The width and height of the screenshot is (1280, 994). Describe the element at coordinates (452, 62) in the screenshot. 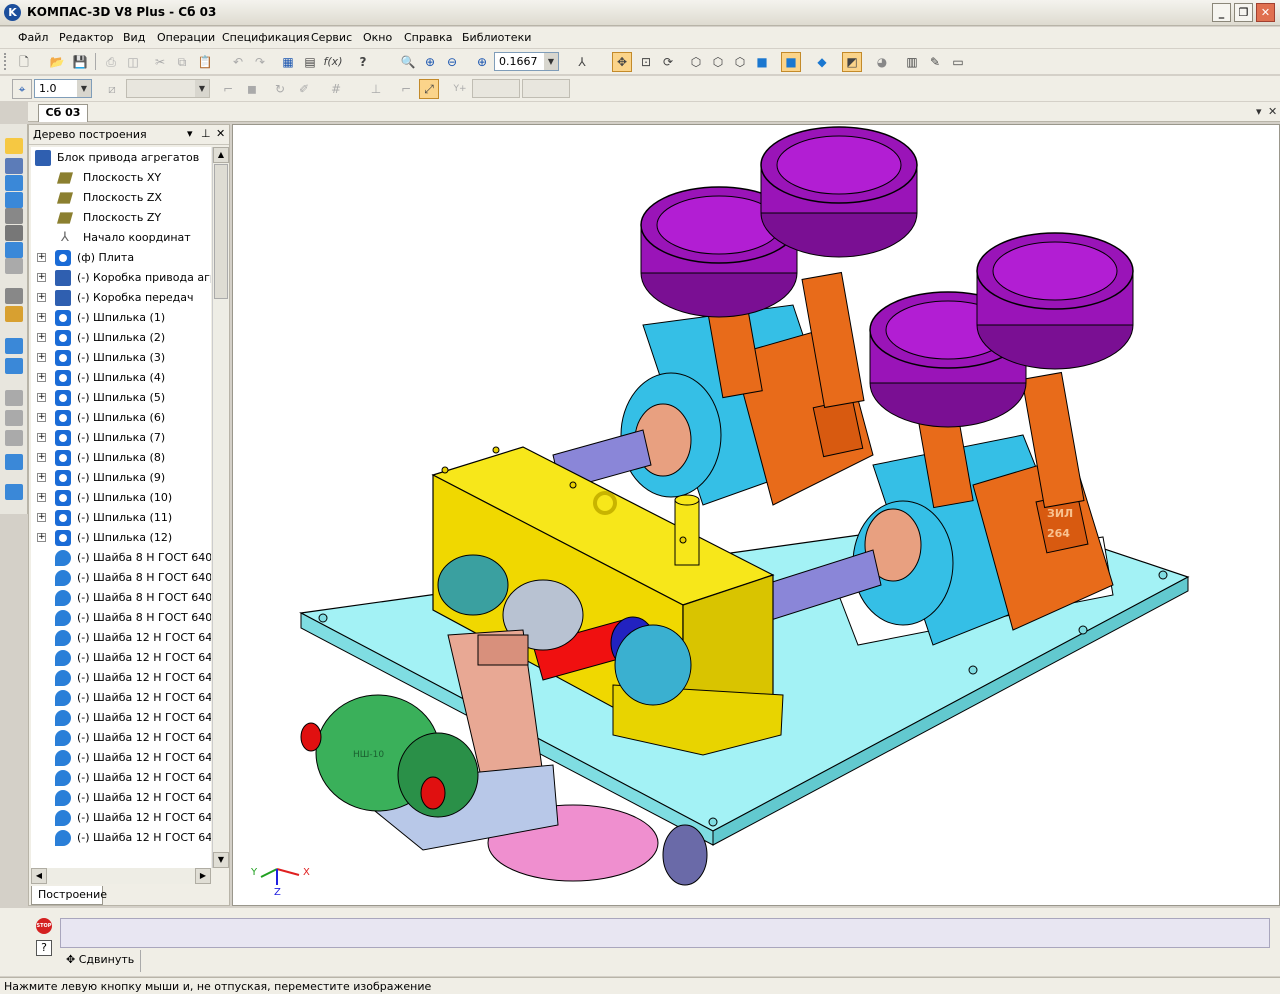

I see `zoom-out-icon: ⊖` at that location.